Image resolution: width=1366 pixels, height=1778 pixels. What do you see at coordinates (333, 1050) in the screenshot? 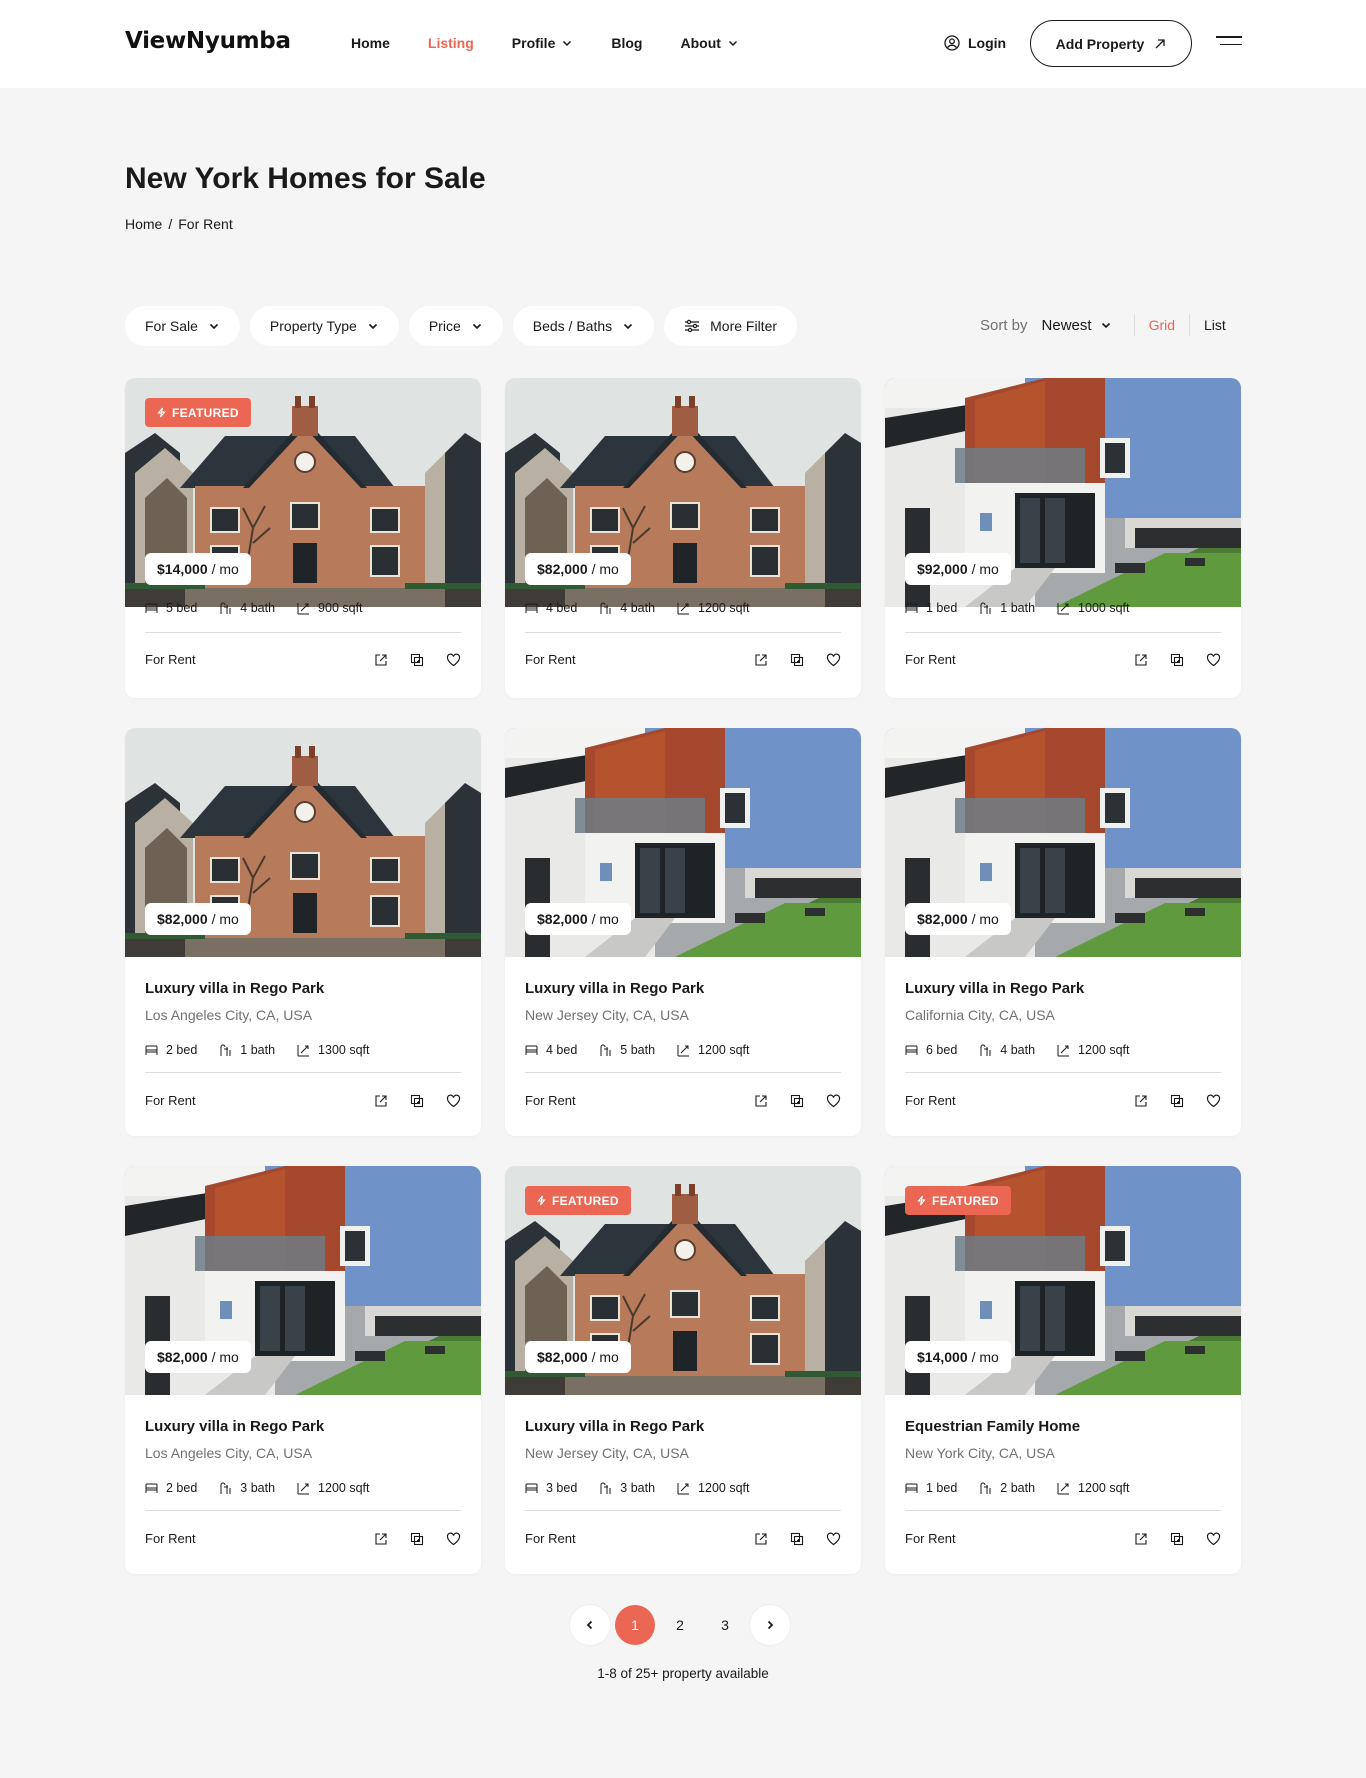
I see `spec-area: 1300 sqft` at bounding box center [333, 1050].